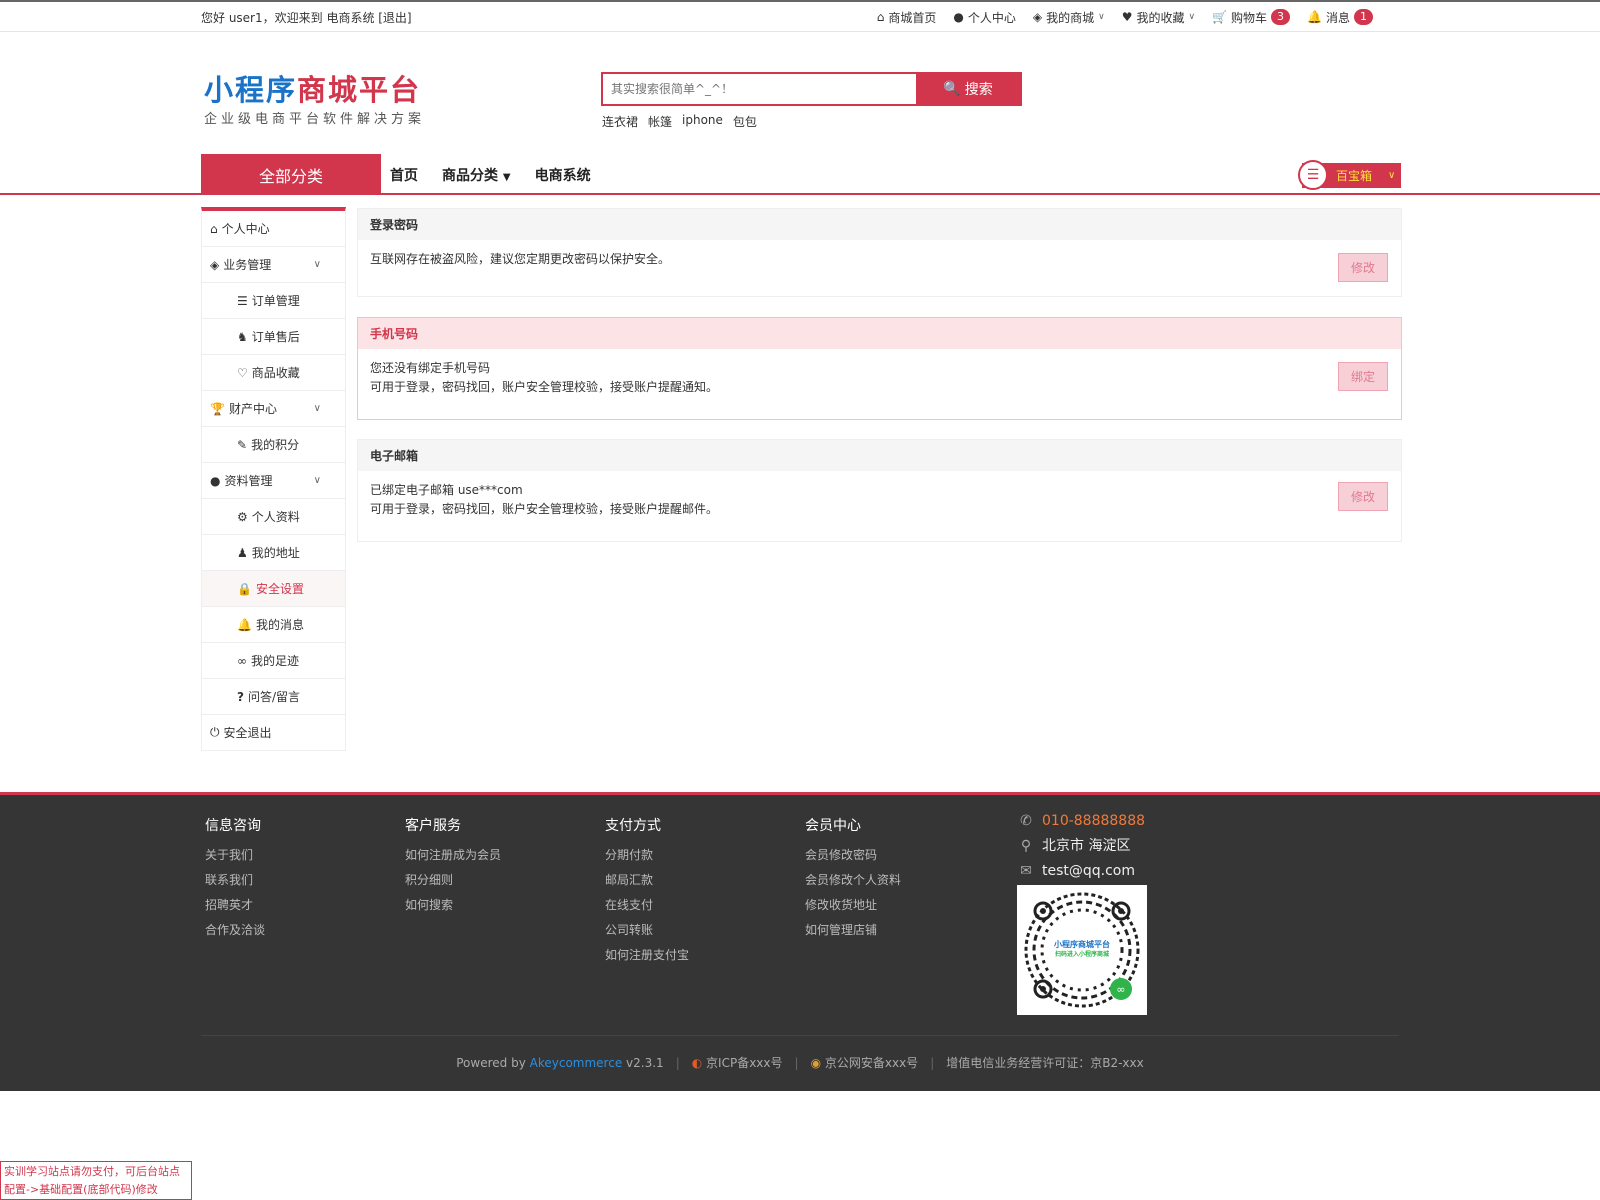 The image size is (1600, 1200). I want to click on sidebar-item-label: 业务管理, so click(247, 265).